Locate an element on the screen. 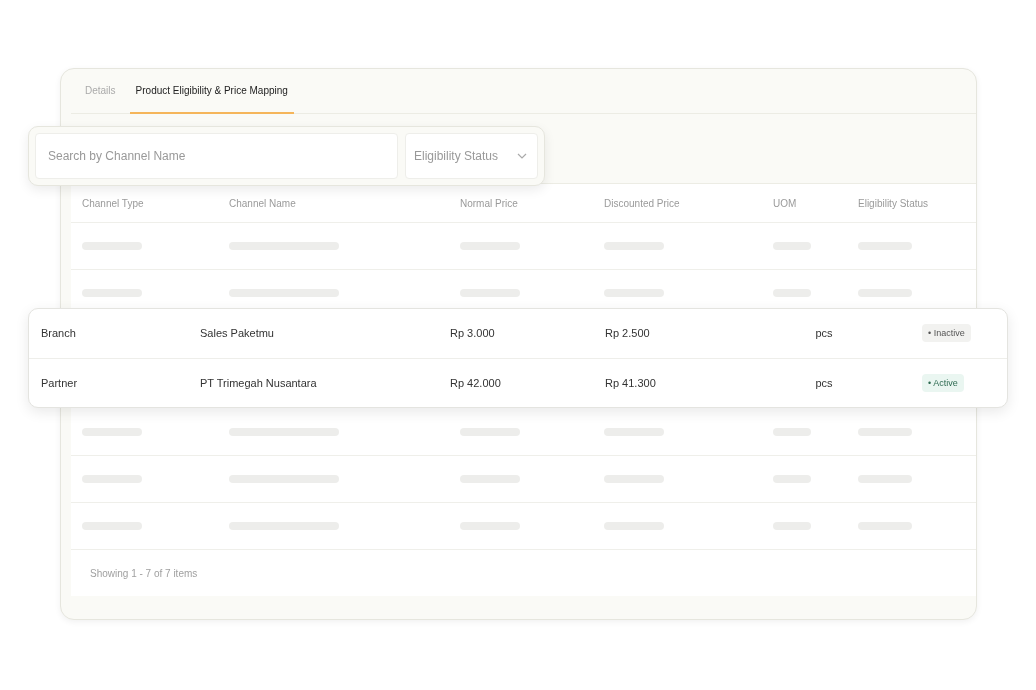  column-header: Channel Name is located at coordinates (263, 203).